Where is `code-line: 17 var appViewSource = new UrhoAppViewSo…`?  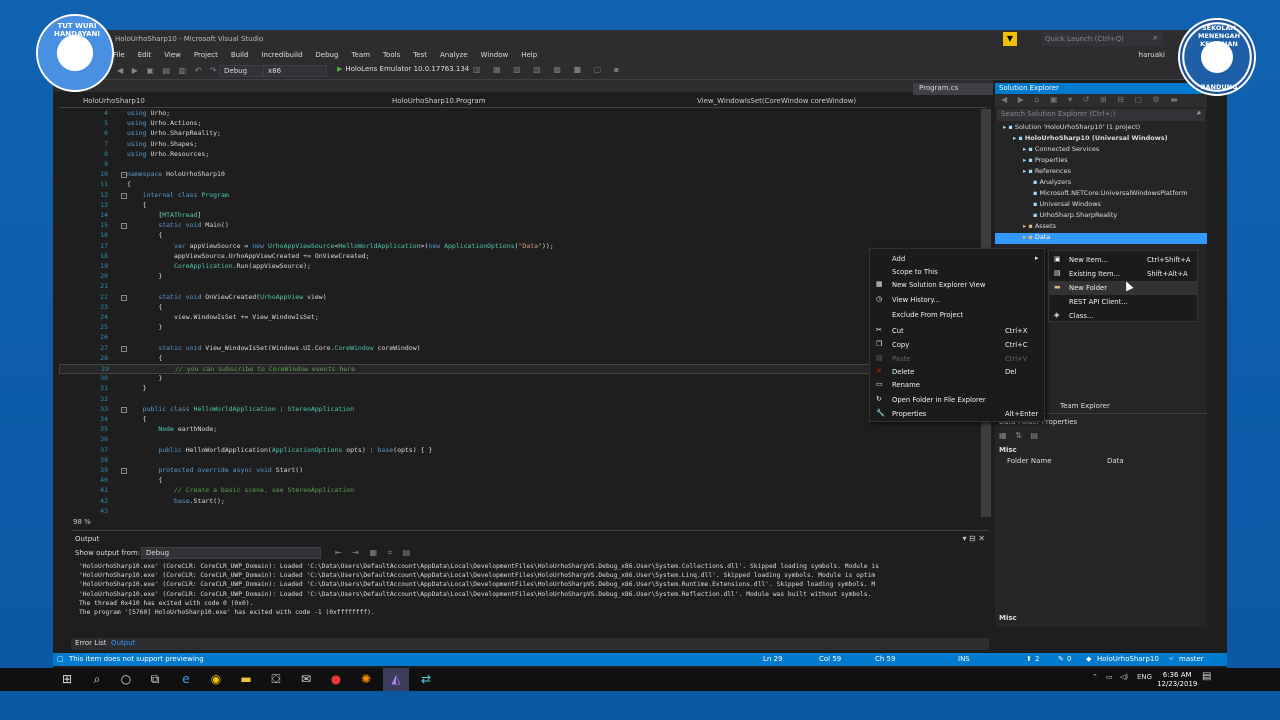
code-line: 17 var appViewSource = new UrhoAppViewSo… is located at coordinates (523, 247).